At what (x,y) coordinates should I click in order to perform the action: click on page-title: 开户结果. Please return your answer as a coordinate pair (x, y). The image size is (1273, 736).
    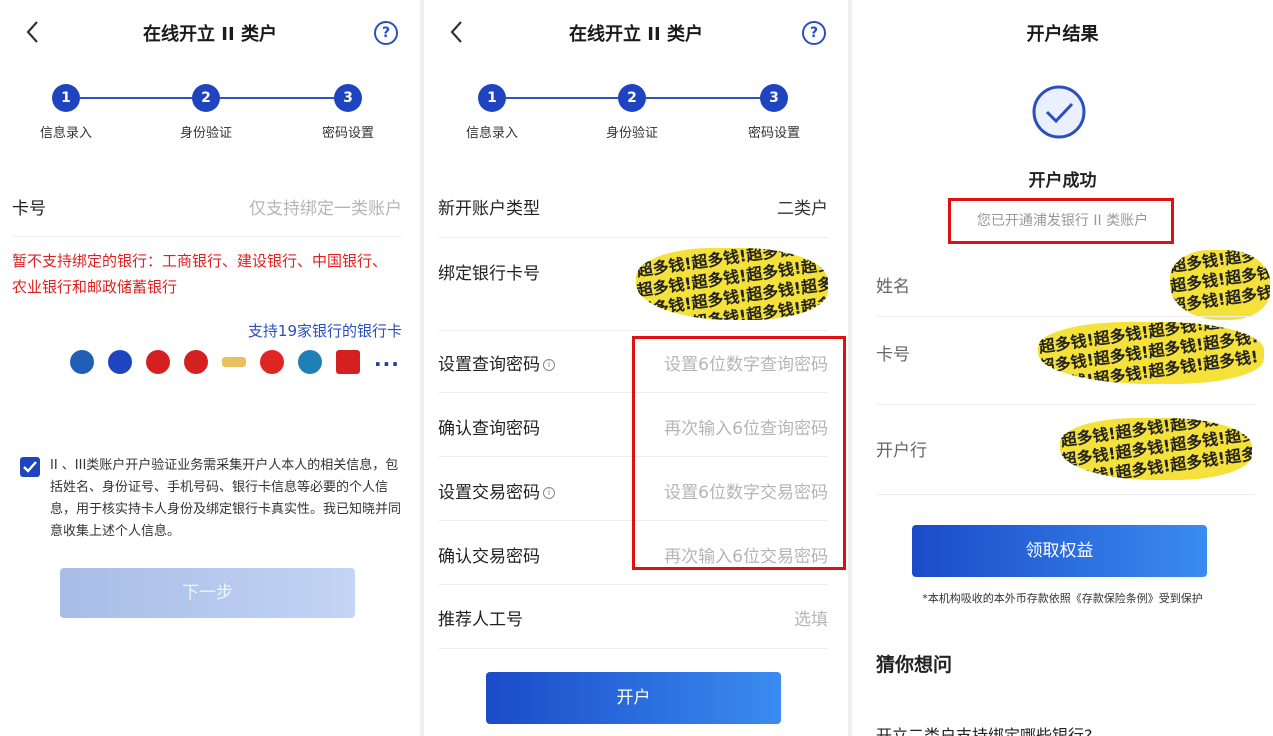
    Looking at the image, I should click on (1062, 34).